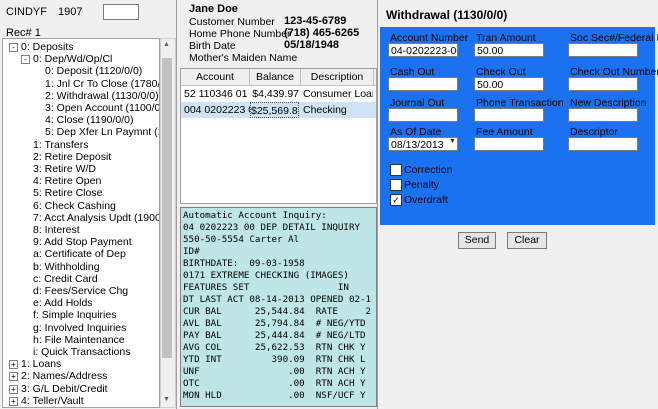 The height and width of the screenshot is (409, 658). I want to click on tree-item: 1: Loans, so click(41, 364).